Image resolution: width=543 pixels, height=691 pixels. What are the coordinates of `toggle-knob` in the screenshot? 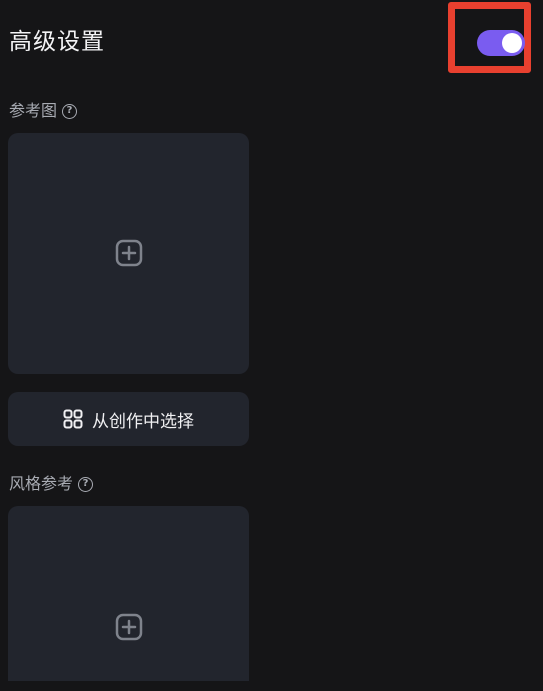 It's located at (512, 43).